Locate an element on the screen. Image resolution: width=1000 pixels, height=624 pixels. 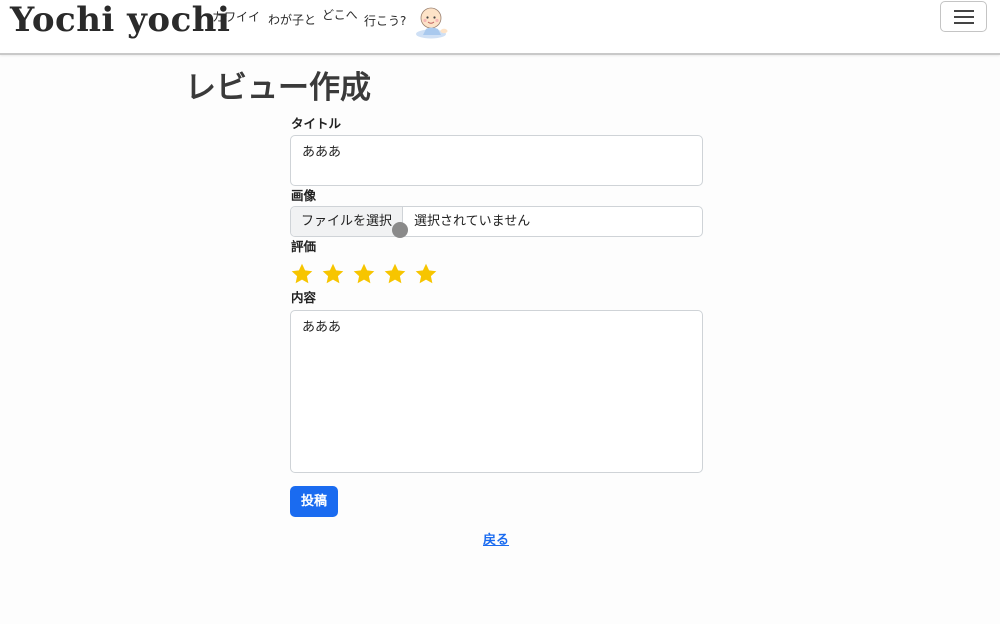
content-textarea: あああ is located at coordinates (496, 391).